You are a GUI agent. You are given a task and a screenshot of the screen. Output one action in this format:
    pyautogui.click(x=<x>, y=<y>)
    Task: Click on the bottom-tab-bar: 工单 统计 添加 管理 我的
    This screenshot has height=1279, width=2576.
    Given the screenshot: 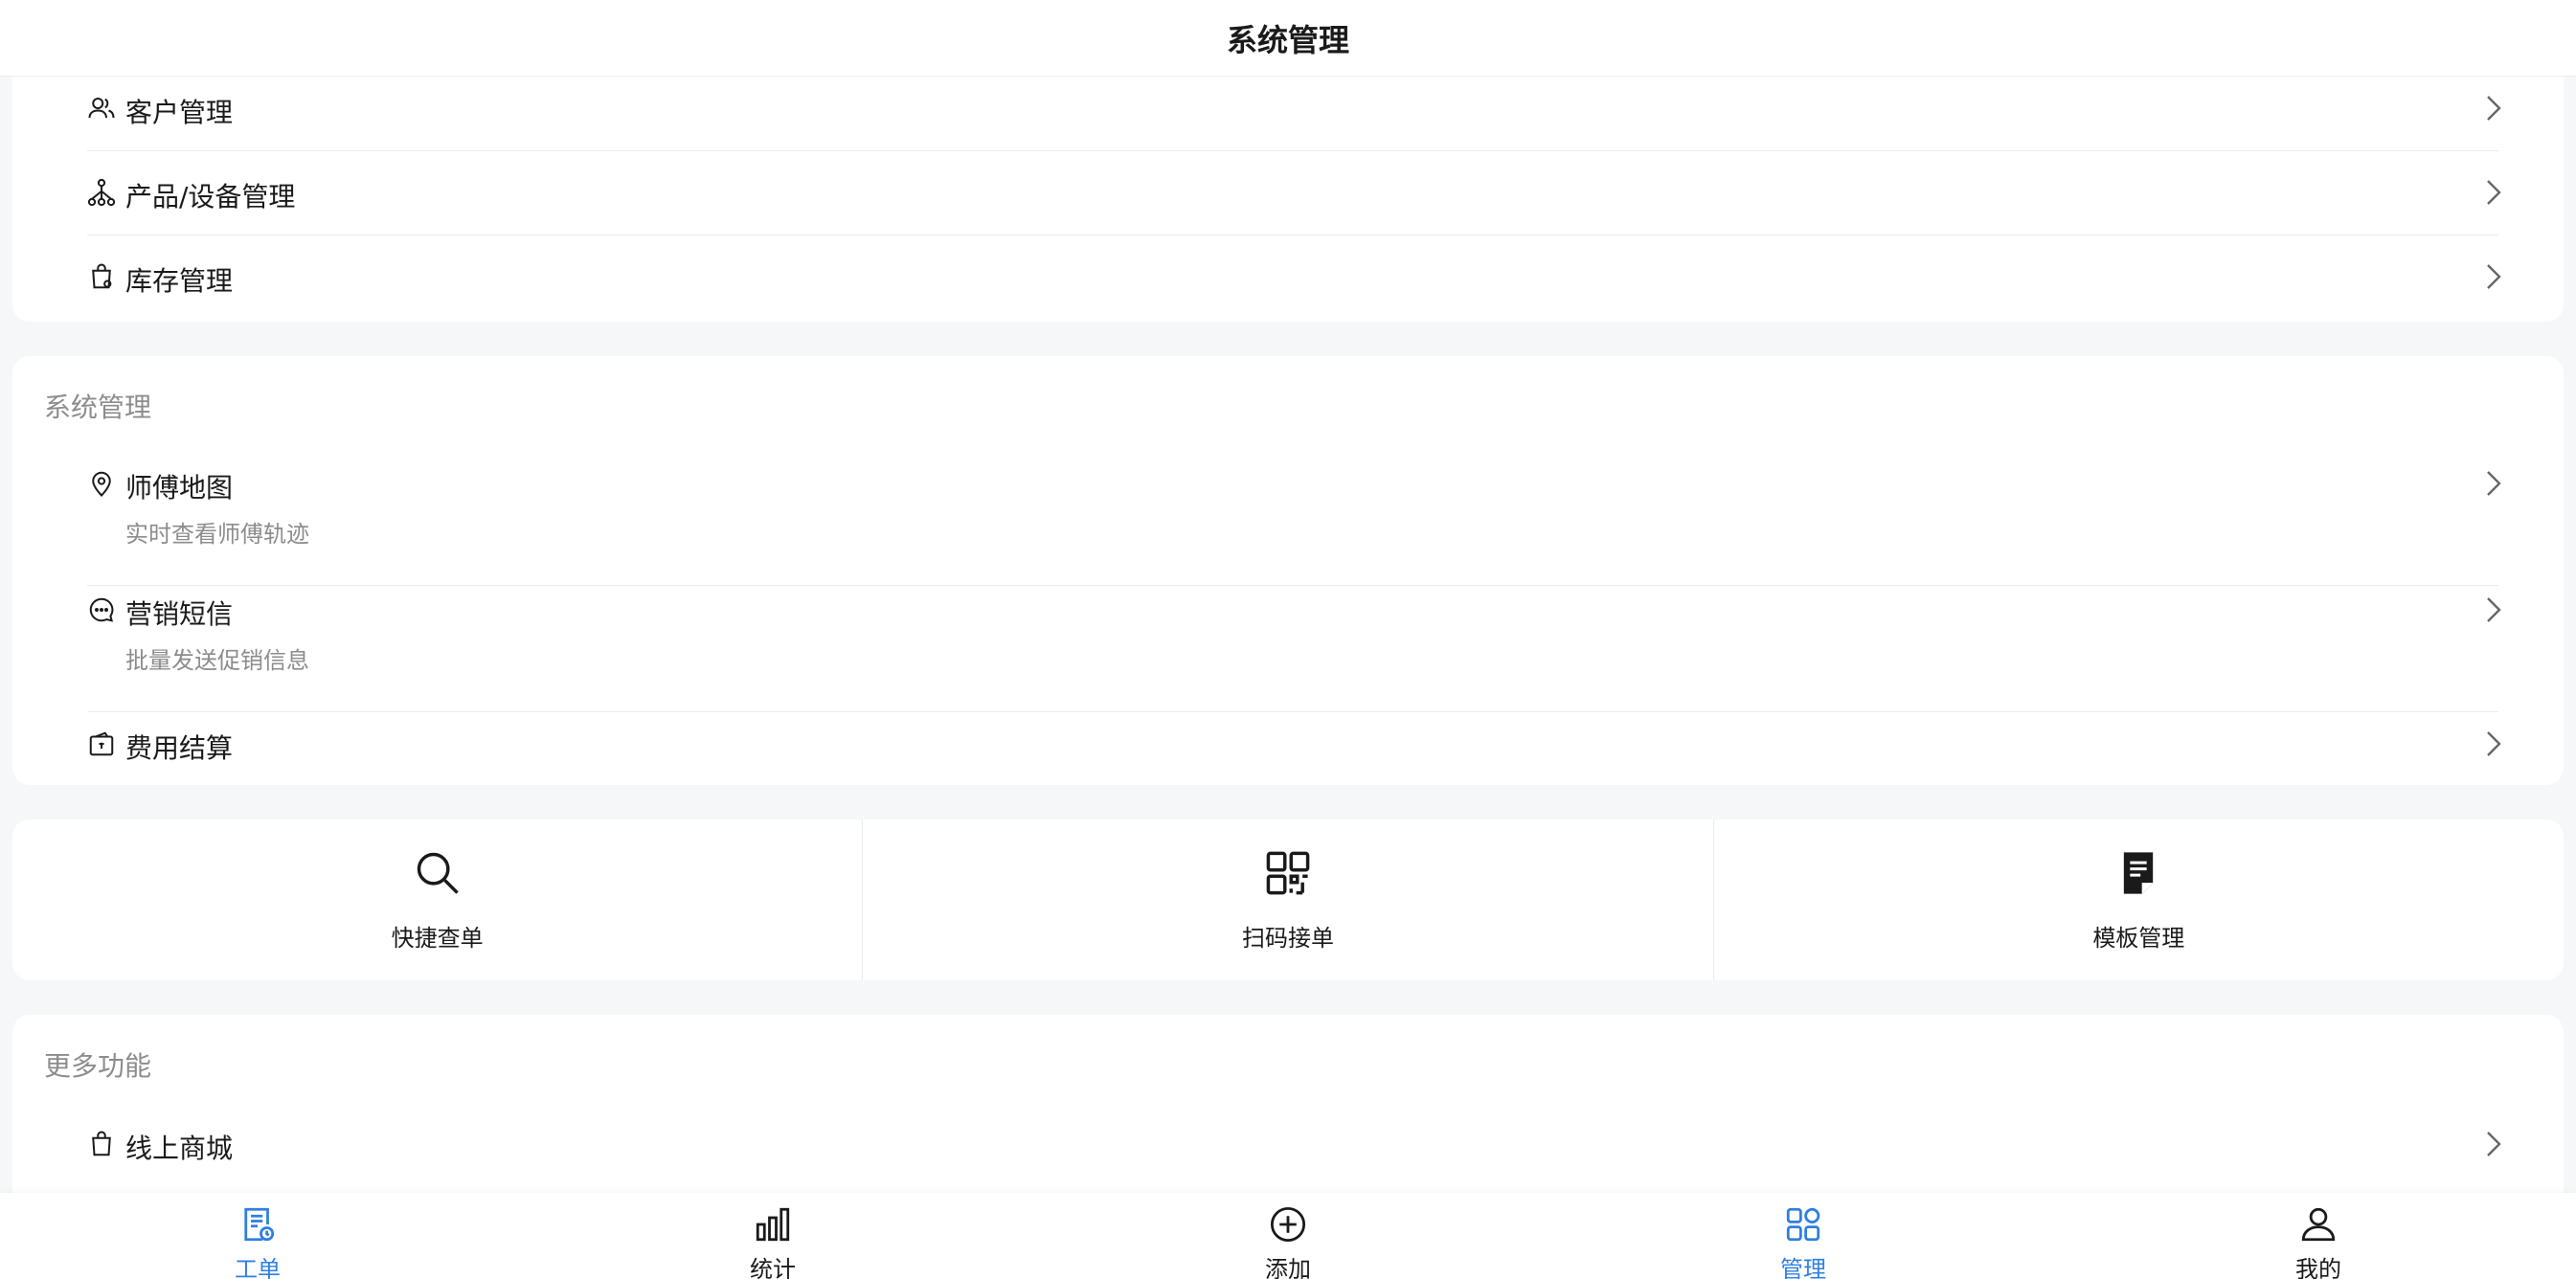 What is the action you would take?
    pyautogui.click(x=1288, y=1236)
    